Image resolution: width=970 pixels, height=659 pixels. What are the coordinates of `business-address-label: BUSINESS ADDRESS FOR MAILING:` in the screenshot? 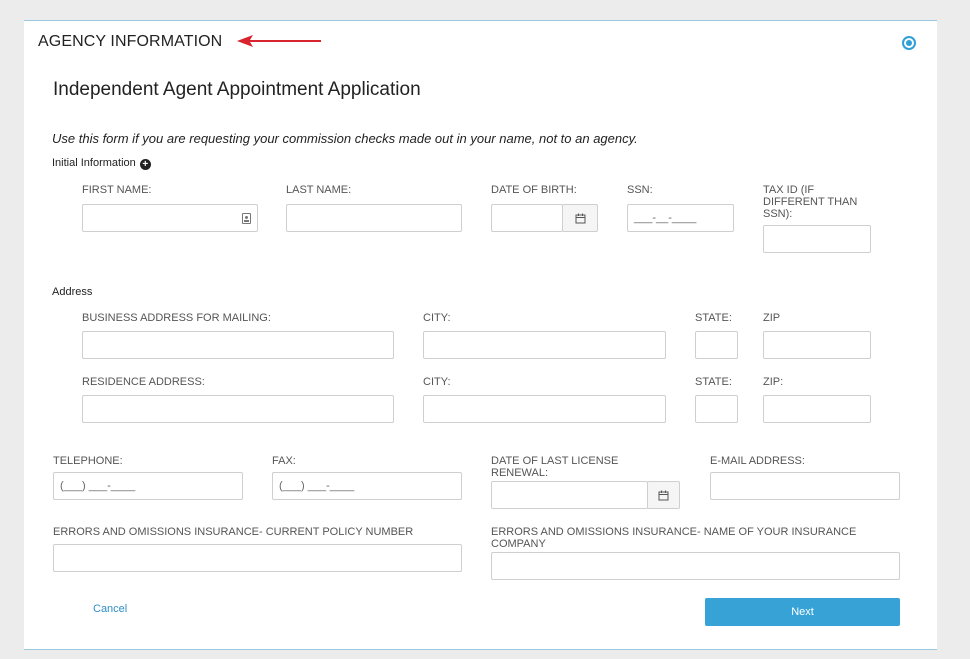 It's located at (176, 318).